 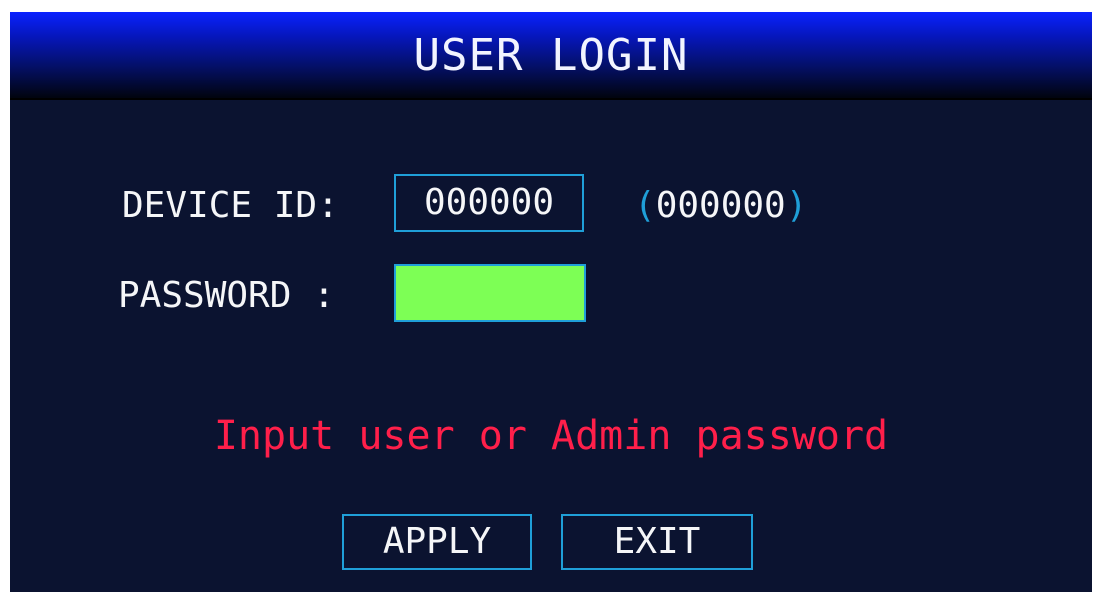 I want to click on hint-close-paren: ), so click(x=796, y=205).